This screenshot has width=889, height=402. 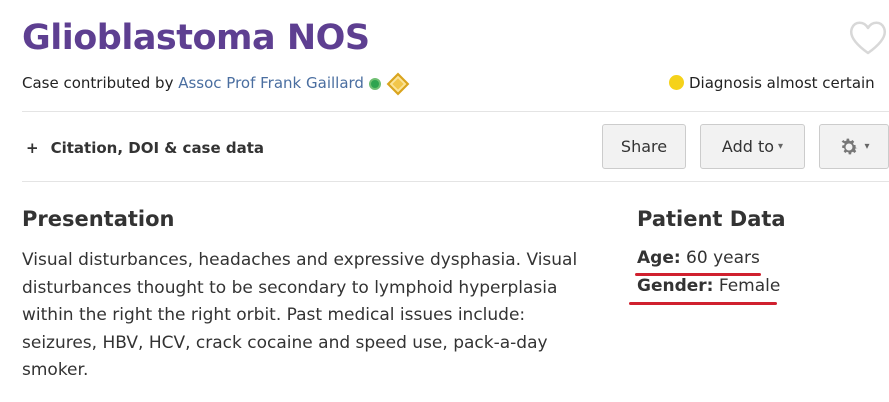 I want to click on heart-icon, so click(x=868, y=37).